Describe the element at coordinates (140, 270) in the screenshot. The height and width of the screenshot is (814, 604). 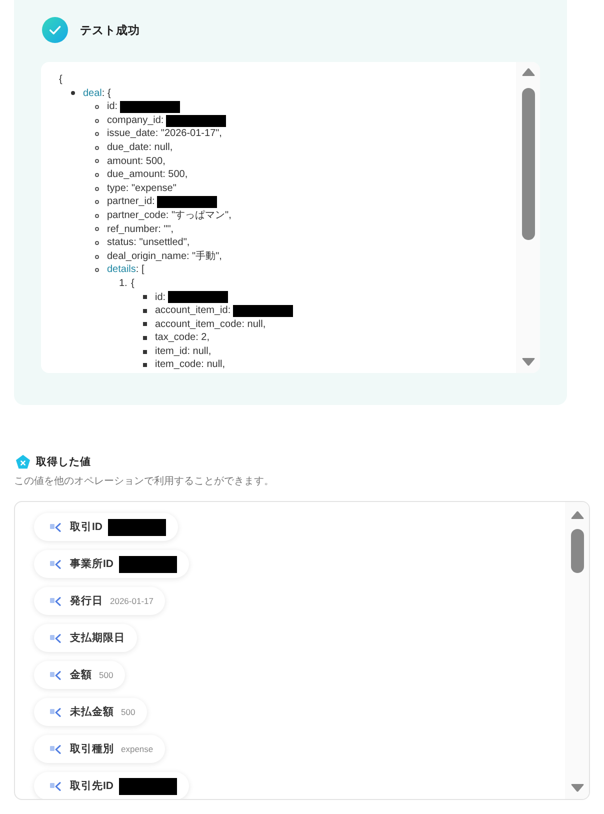
I see `json-punctuation: : [` at that location.